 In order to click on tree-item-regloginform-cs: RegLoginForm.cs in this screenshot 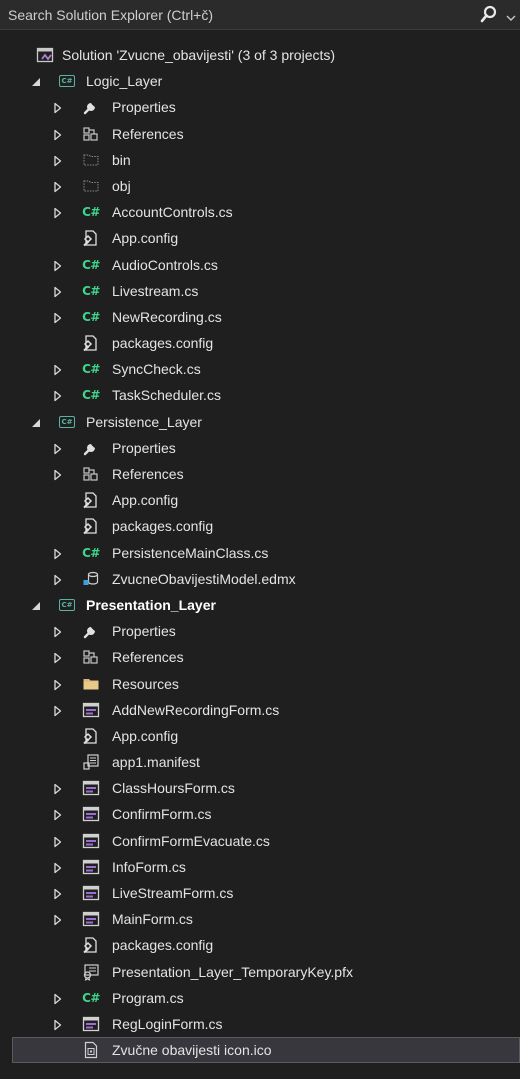, I will do `click(260, 1024)`.